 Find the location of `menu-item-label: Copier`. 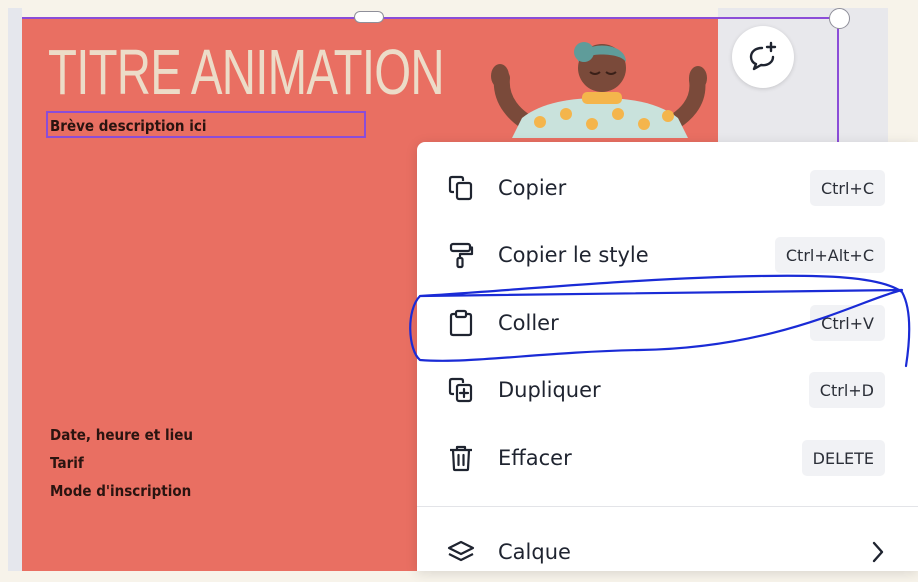

menu-item-label: Copier is located at coordinates (532, 188).